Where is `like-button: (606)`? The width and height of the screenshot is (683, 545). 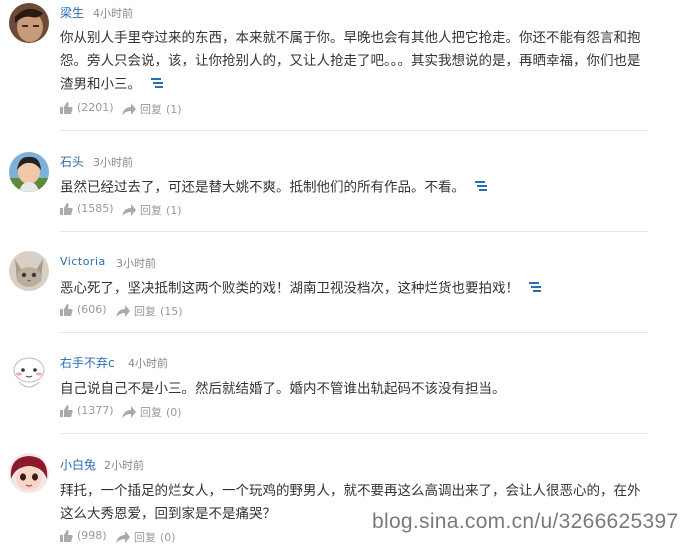
like-button: (606) is located at coordinates (83, 309).